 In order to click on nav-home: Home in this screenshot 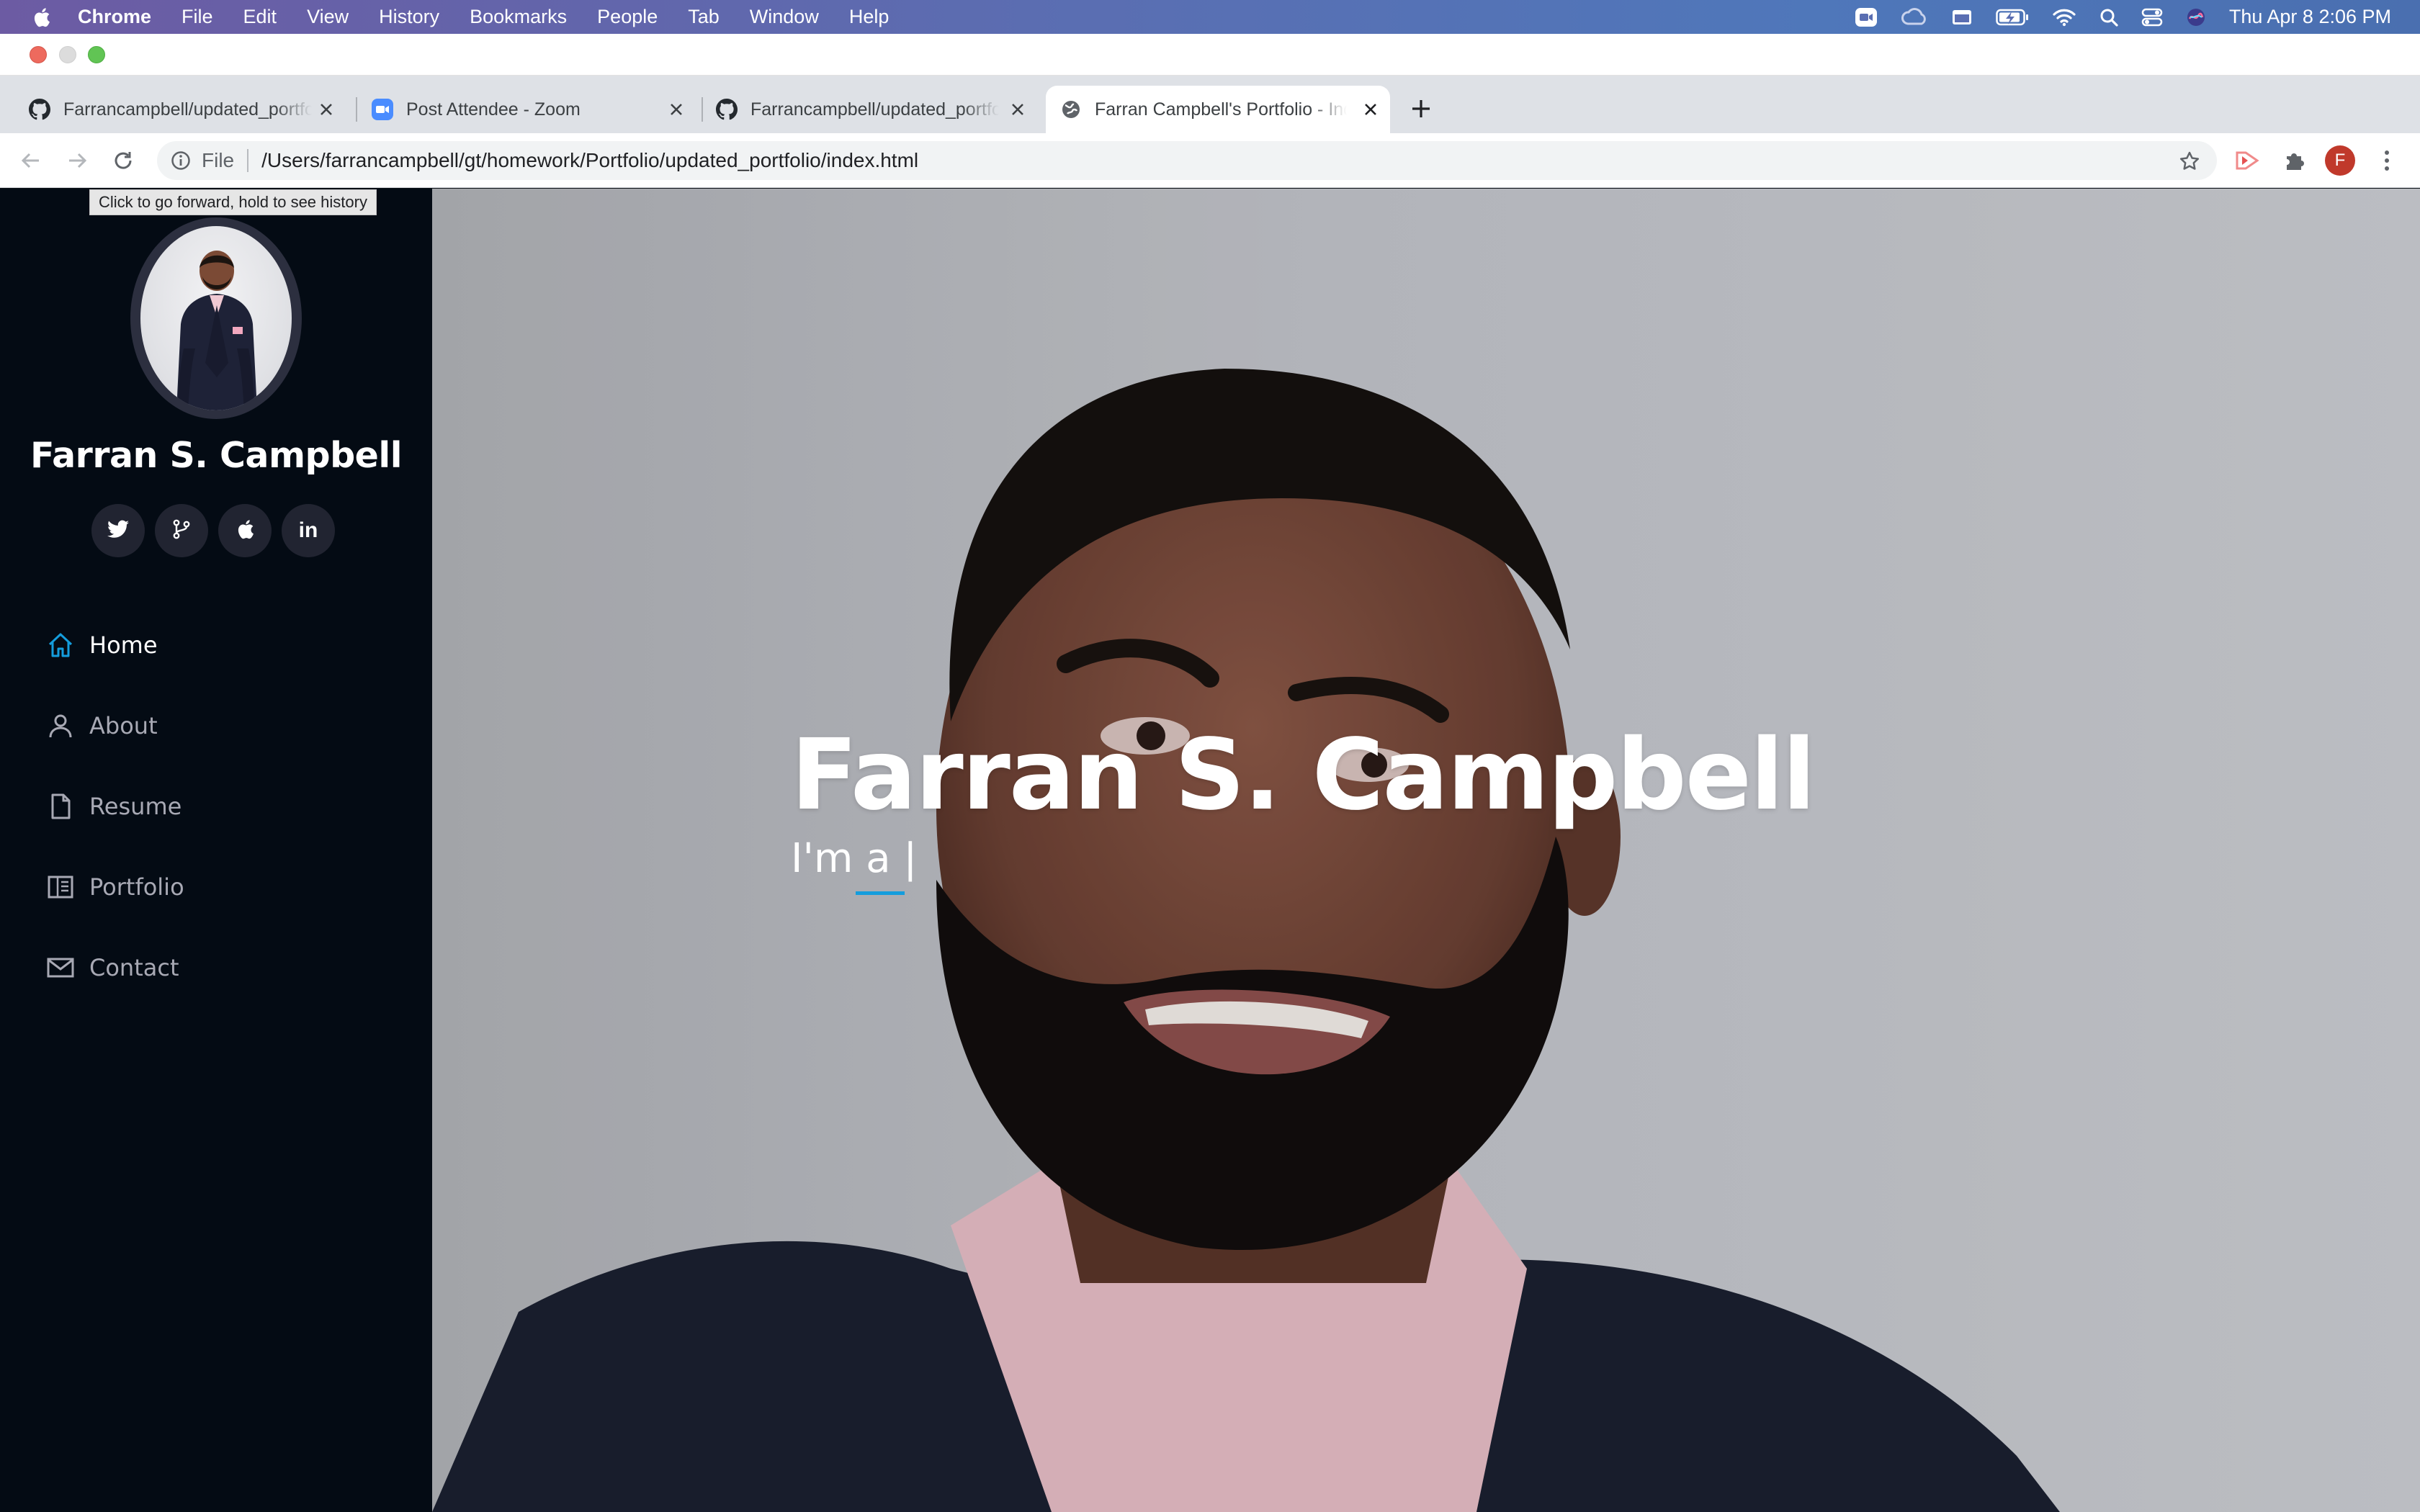, I will do `click(216, 645)`.